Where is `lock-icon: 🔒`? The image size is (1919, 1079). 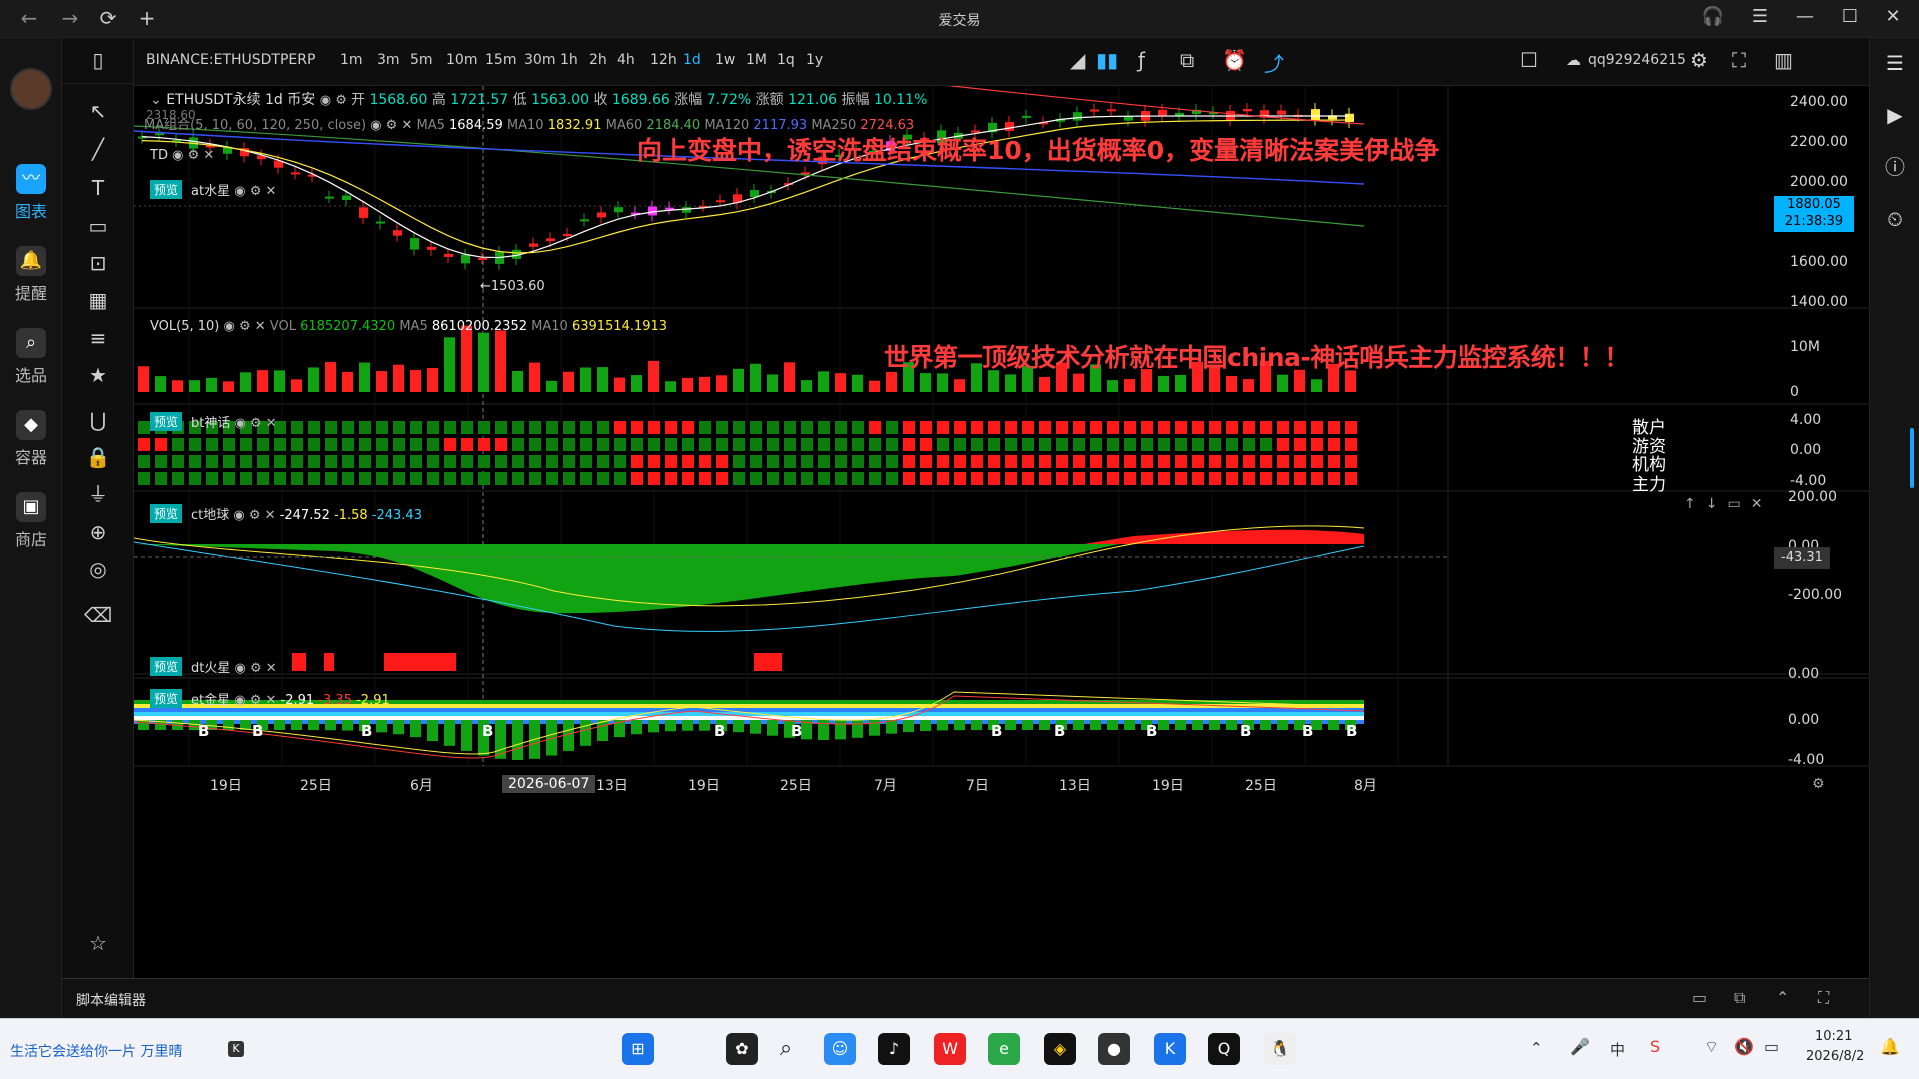
lock-icon: 🔒 is located at coordinates (98, 457).